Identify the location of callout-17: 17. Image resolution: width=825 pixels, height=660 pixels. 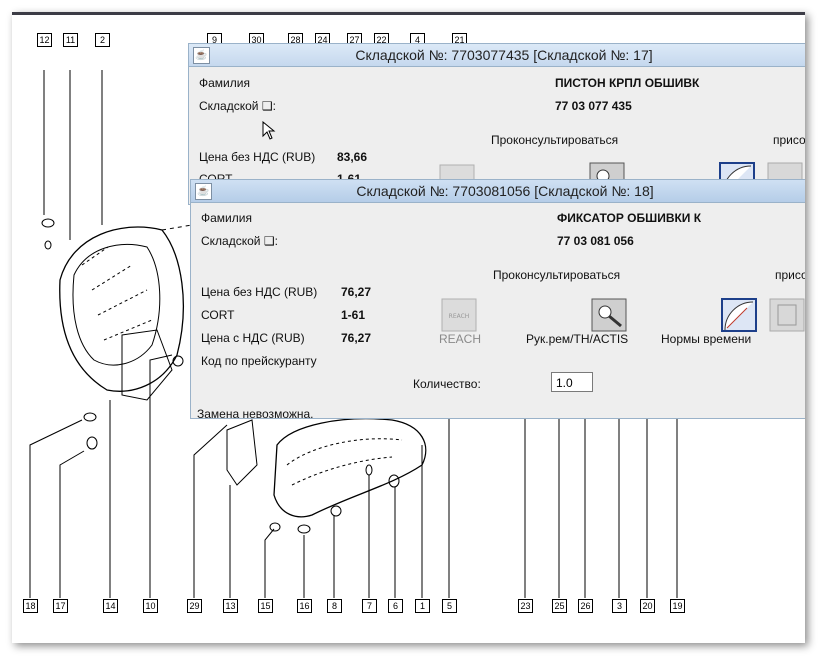
(60, 606).